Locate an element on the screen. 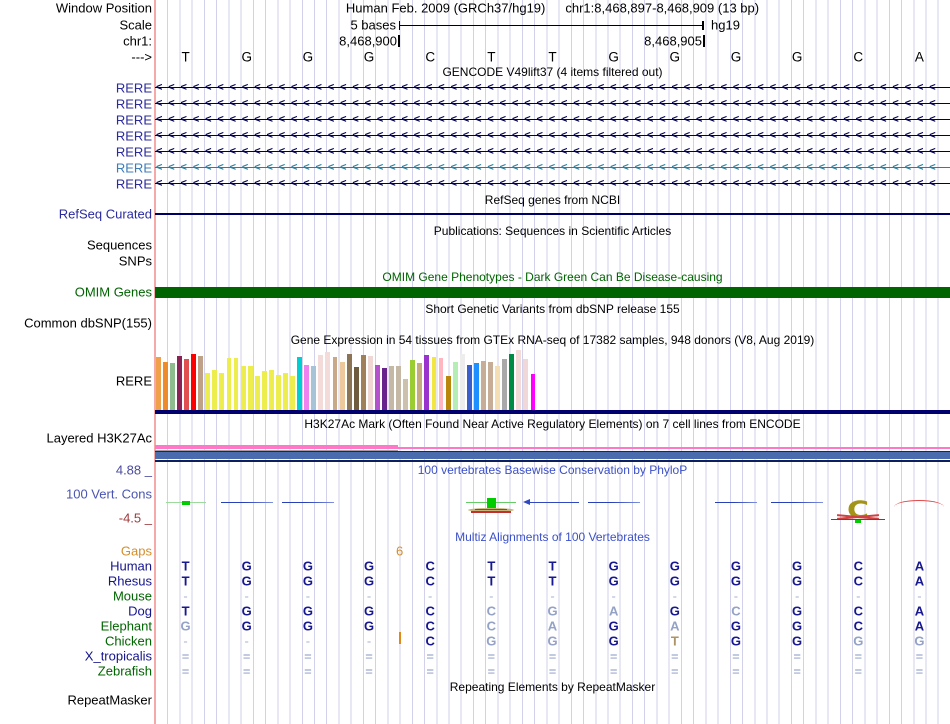 The image size is (950, 724). publications-snps-label: SNPs is located at coordinates (76, 261).